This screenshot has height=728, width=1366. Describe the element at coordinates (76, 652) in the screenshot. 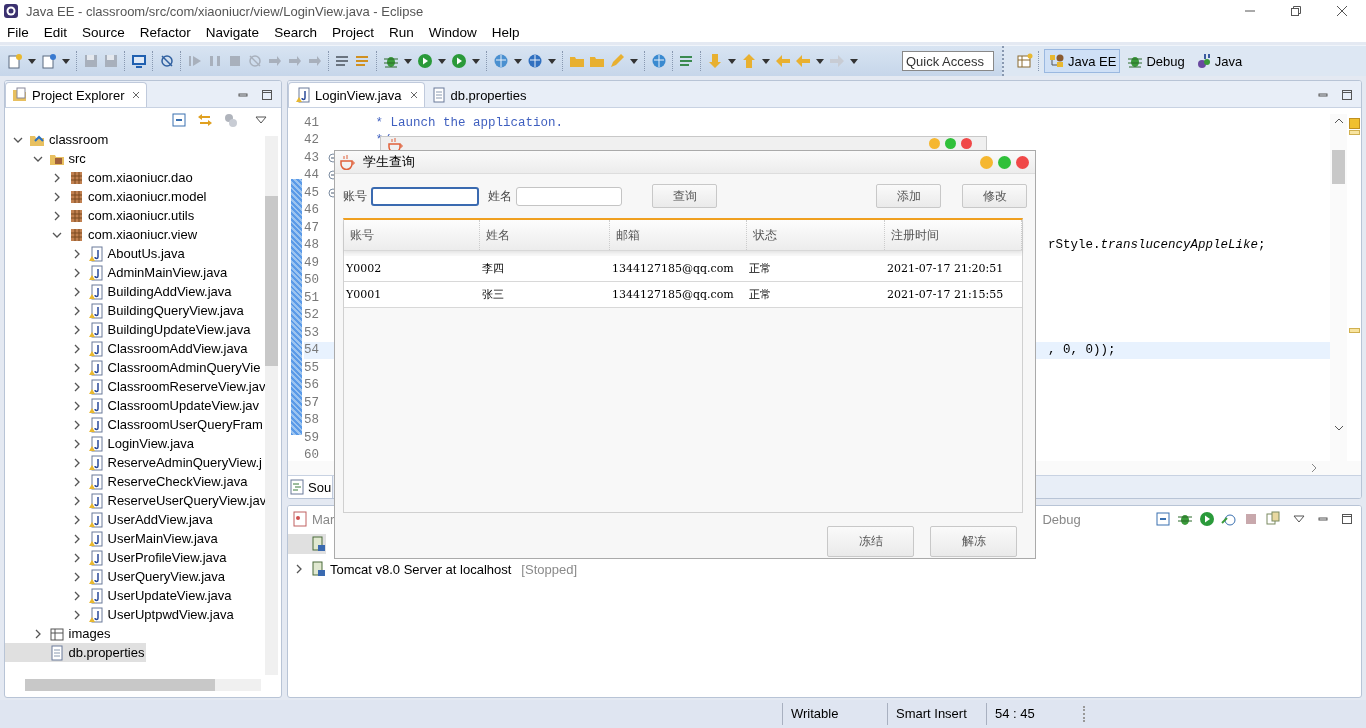

I see `tree-item: db.properties` at that location.